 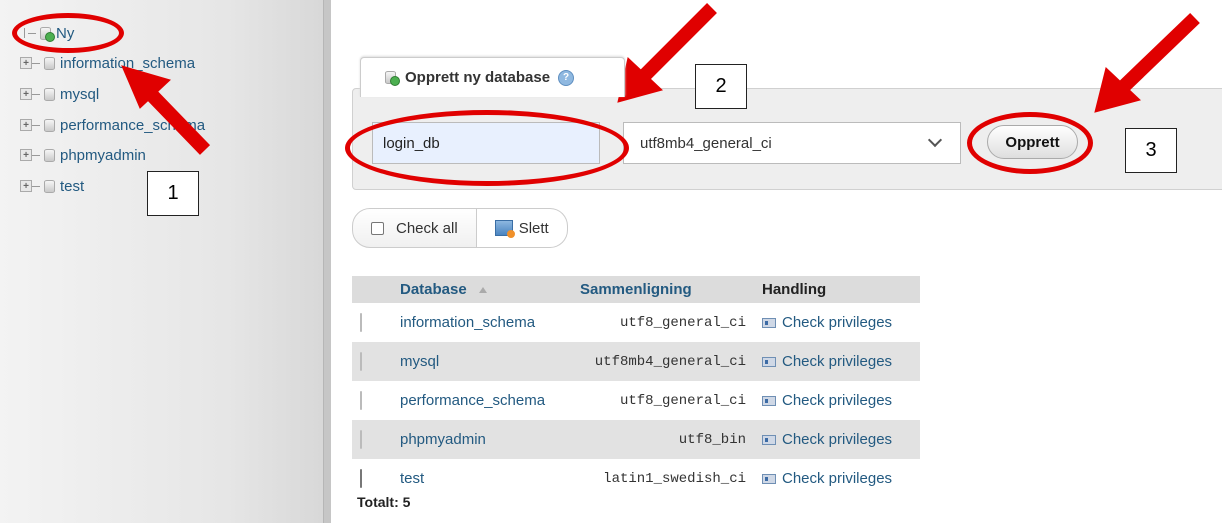 I want to click on tab-create-database: Opprett ny database ?, so click(x=492, y=77).